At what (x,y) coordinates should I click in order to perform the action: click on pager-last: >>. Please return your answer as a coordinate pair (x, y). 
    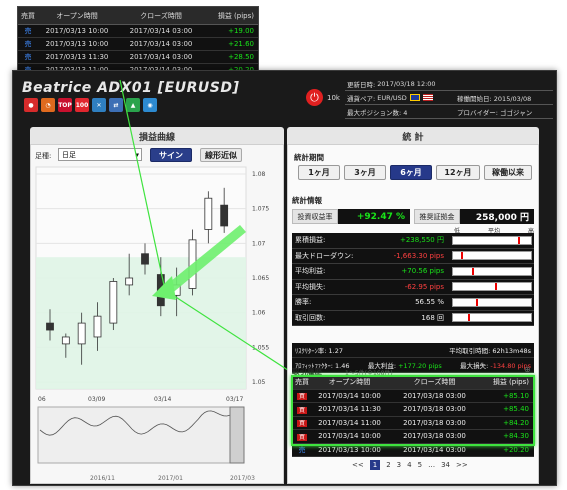
    Looking at the image, I should click on (462, 465).